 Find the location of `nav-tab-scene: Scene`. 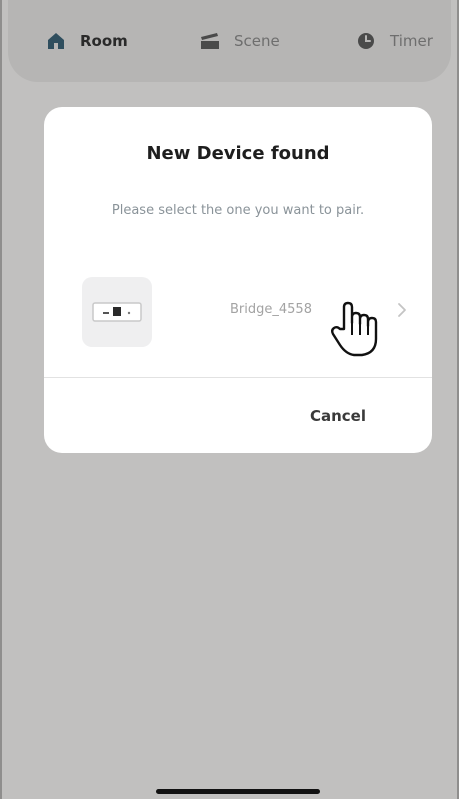

nav-tab-scene: Scene is located at coordinates (240, 41).